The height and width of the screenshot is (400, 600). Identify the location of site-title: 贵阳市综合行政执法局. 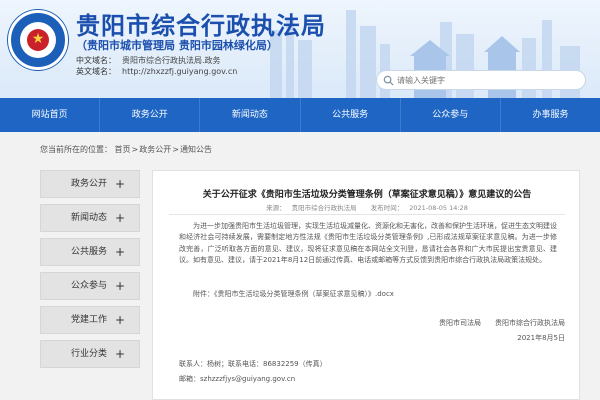
(201, 23).